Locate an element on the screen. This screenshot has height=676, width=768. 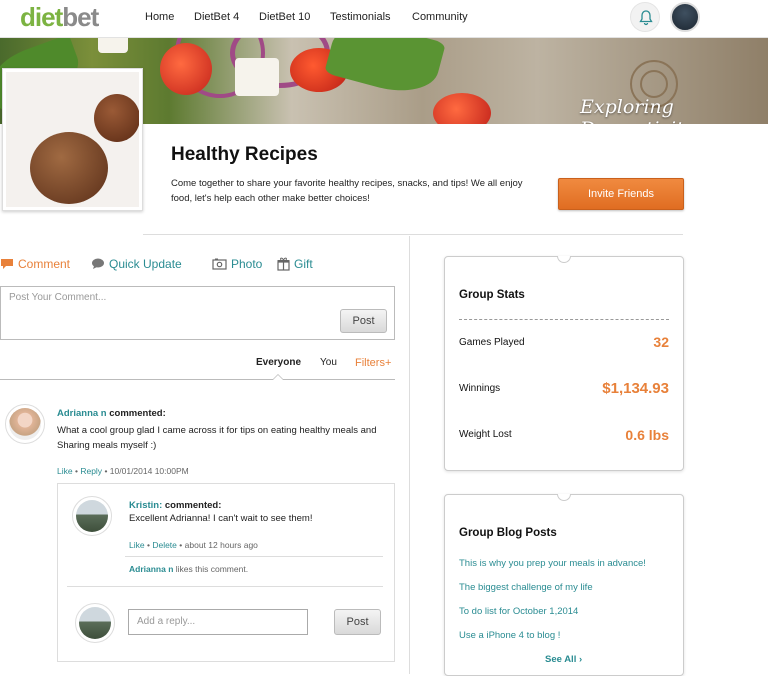
stat-label-weight-lost: Weight Lost is located at coordinates (485, 434).